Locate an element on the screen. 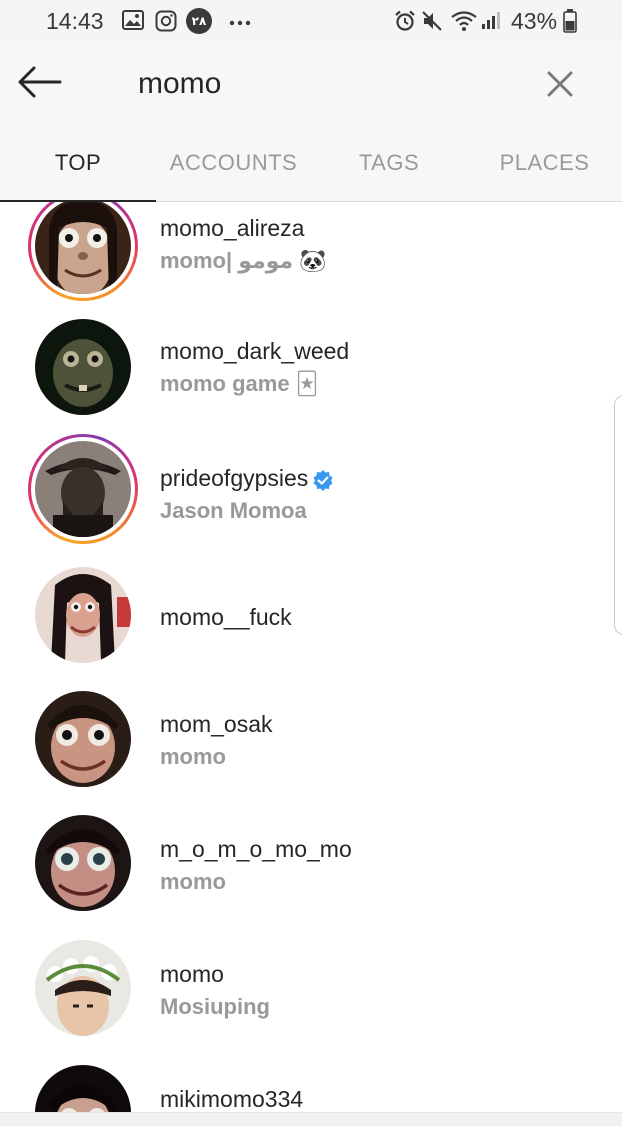 The width and height of the screenshot is (622, 1126). result-fullname: momo game 🃏 is located at coordinates (239, 383).